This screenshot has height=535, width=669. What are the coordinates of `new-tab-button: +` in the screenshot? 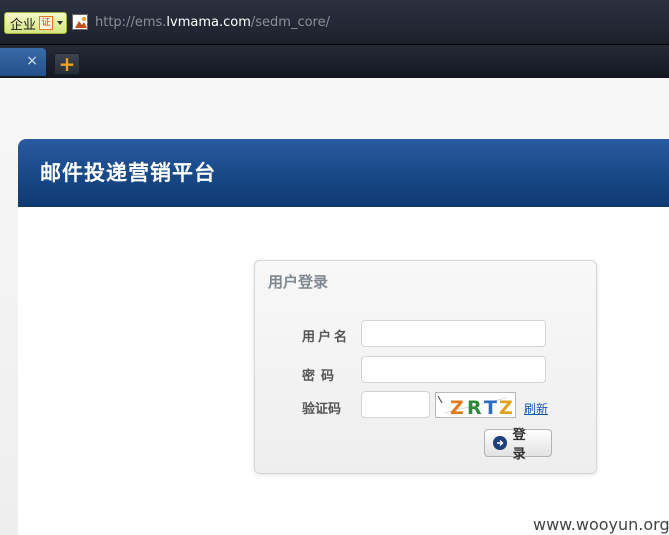 It's located at (67, 64).